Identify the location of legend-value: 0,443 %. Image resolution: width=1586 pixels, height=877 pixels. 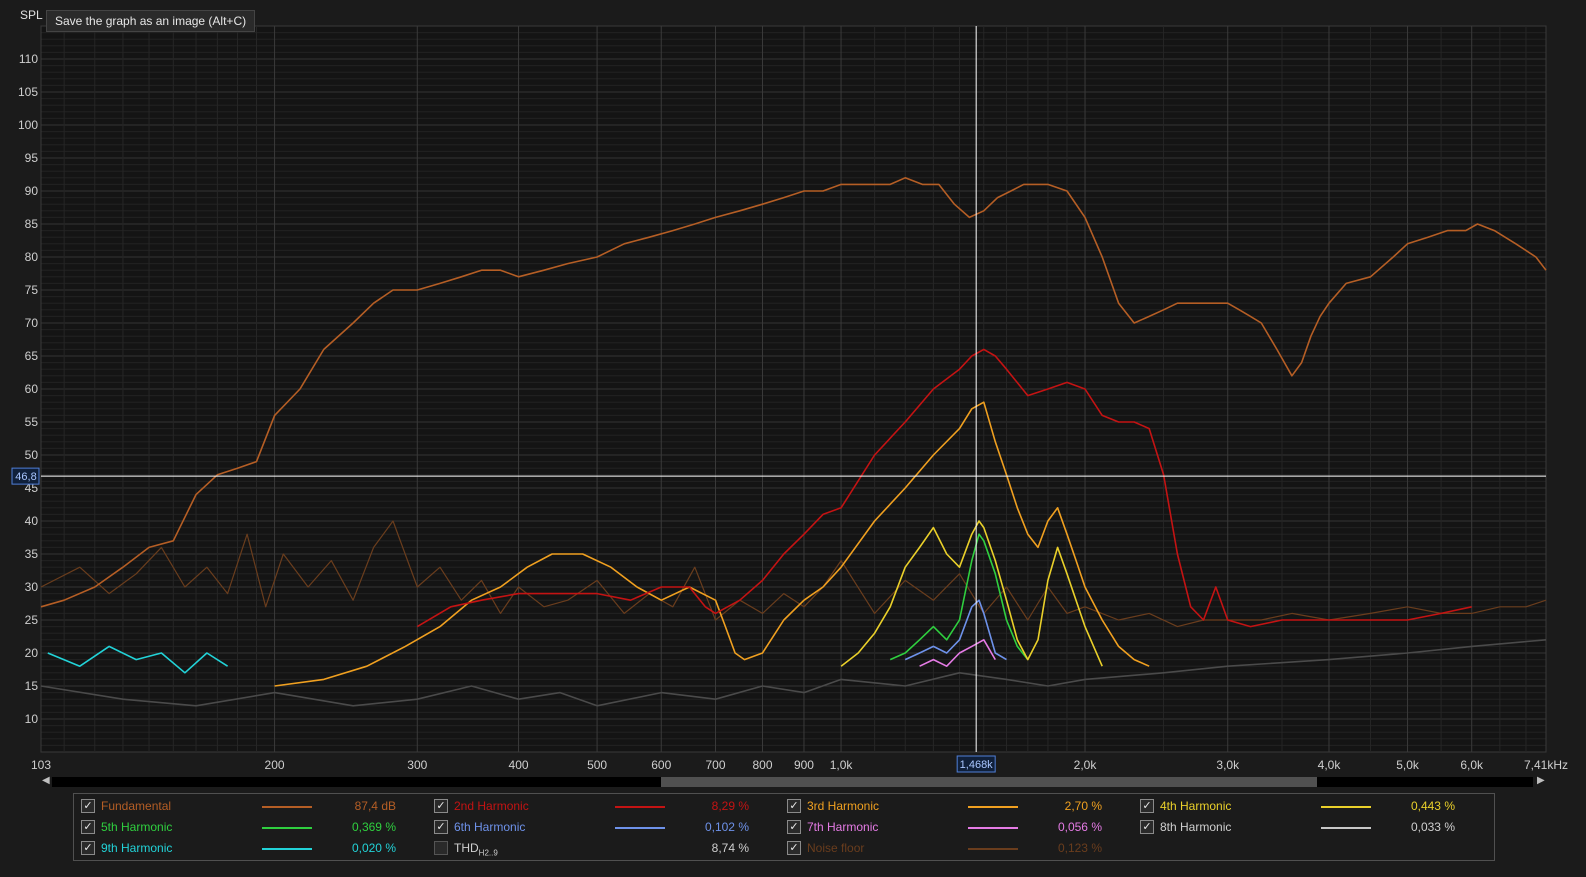
(1432, 806).